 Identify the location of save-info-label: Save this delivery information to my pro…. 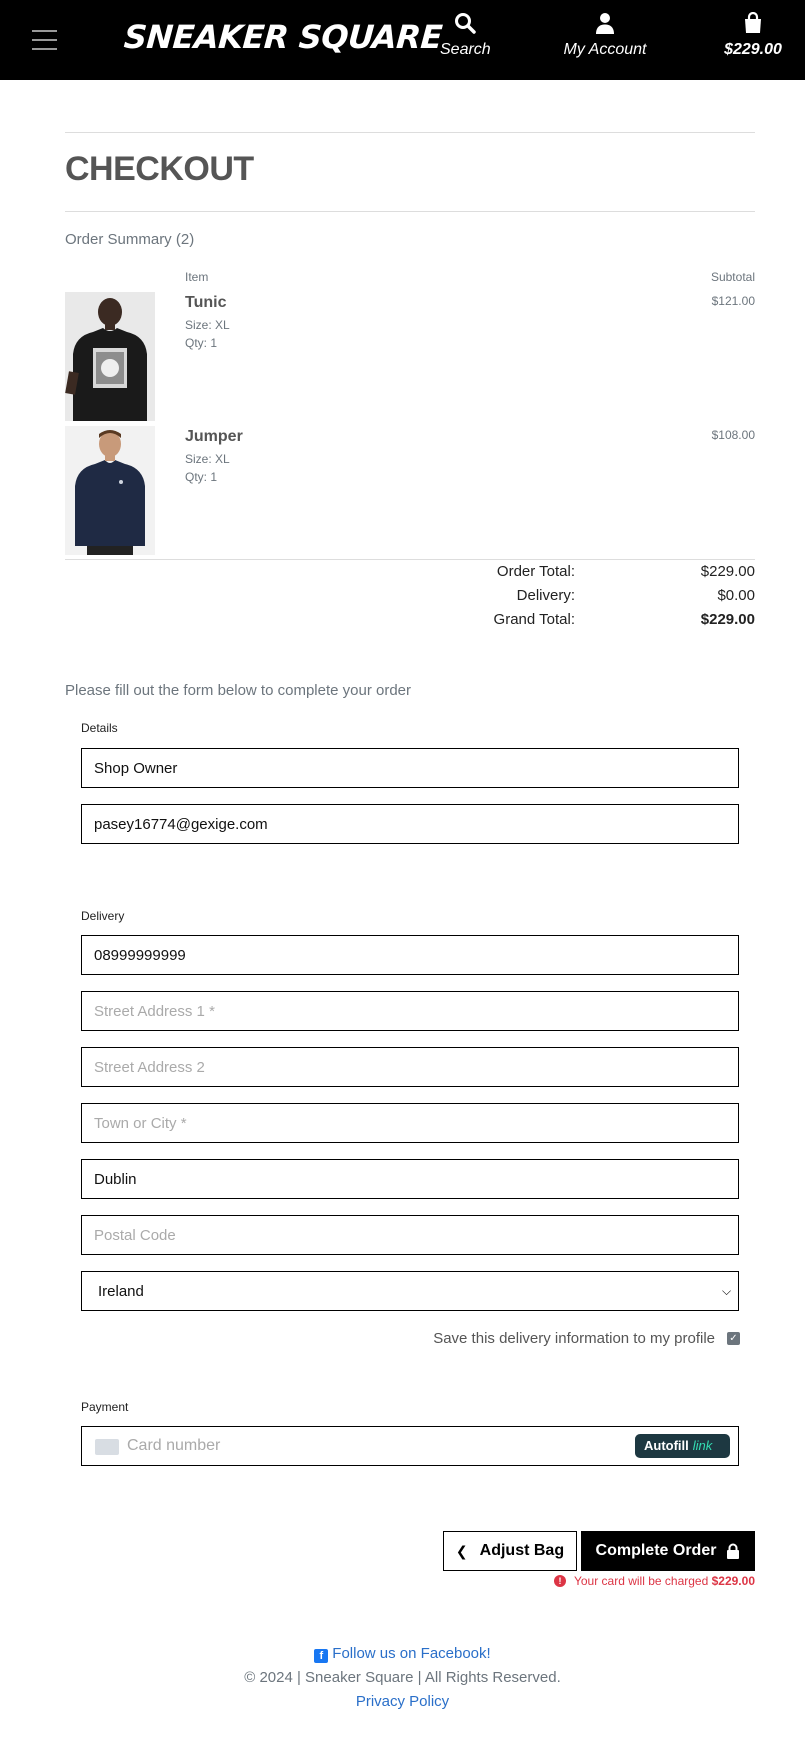
(574, 1338).